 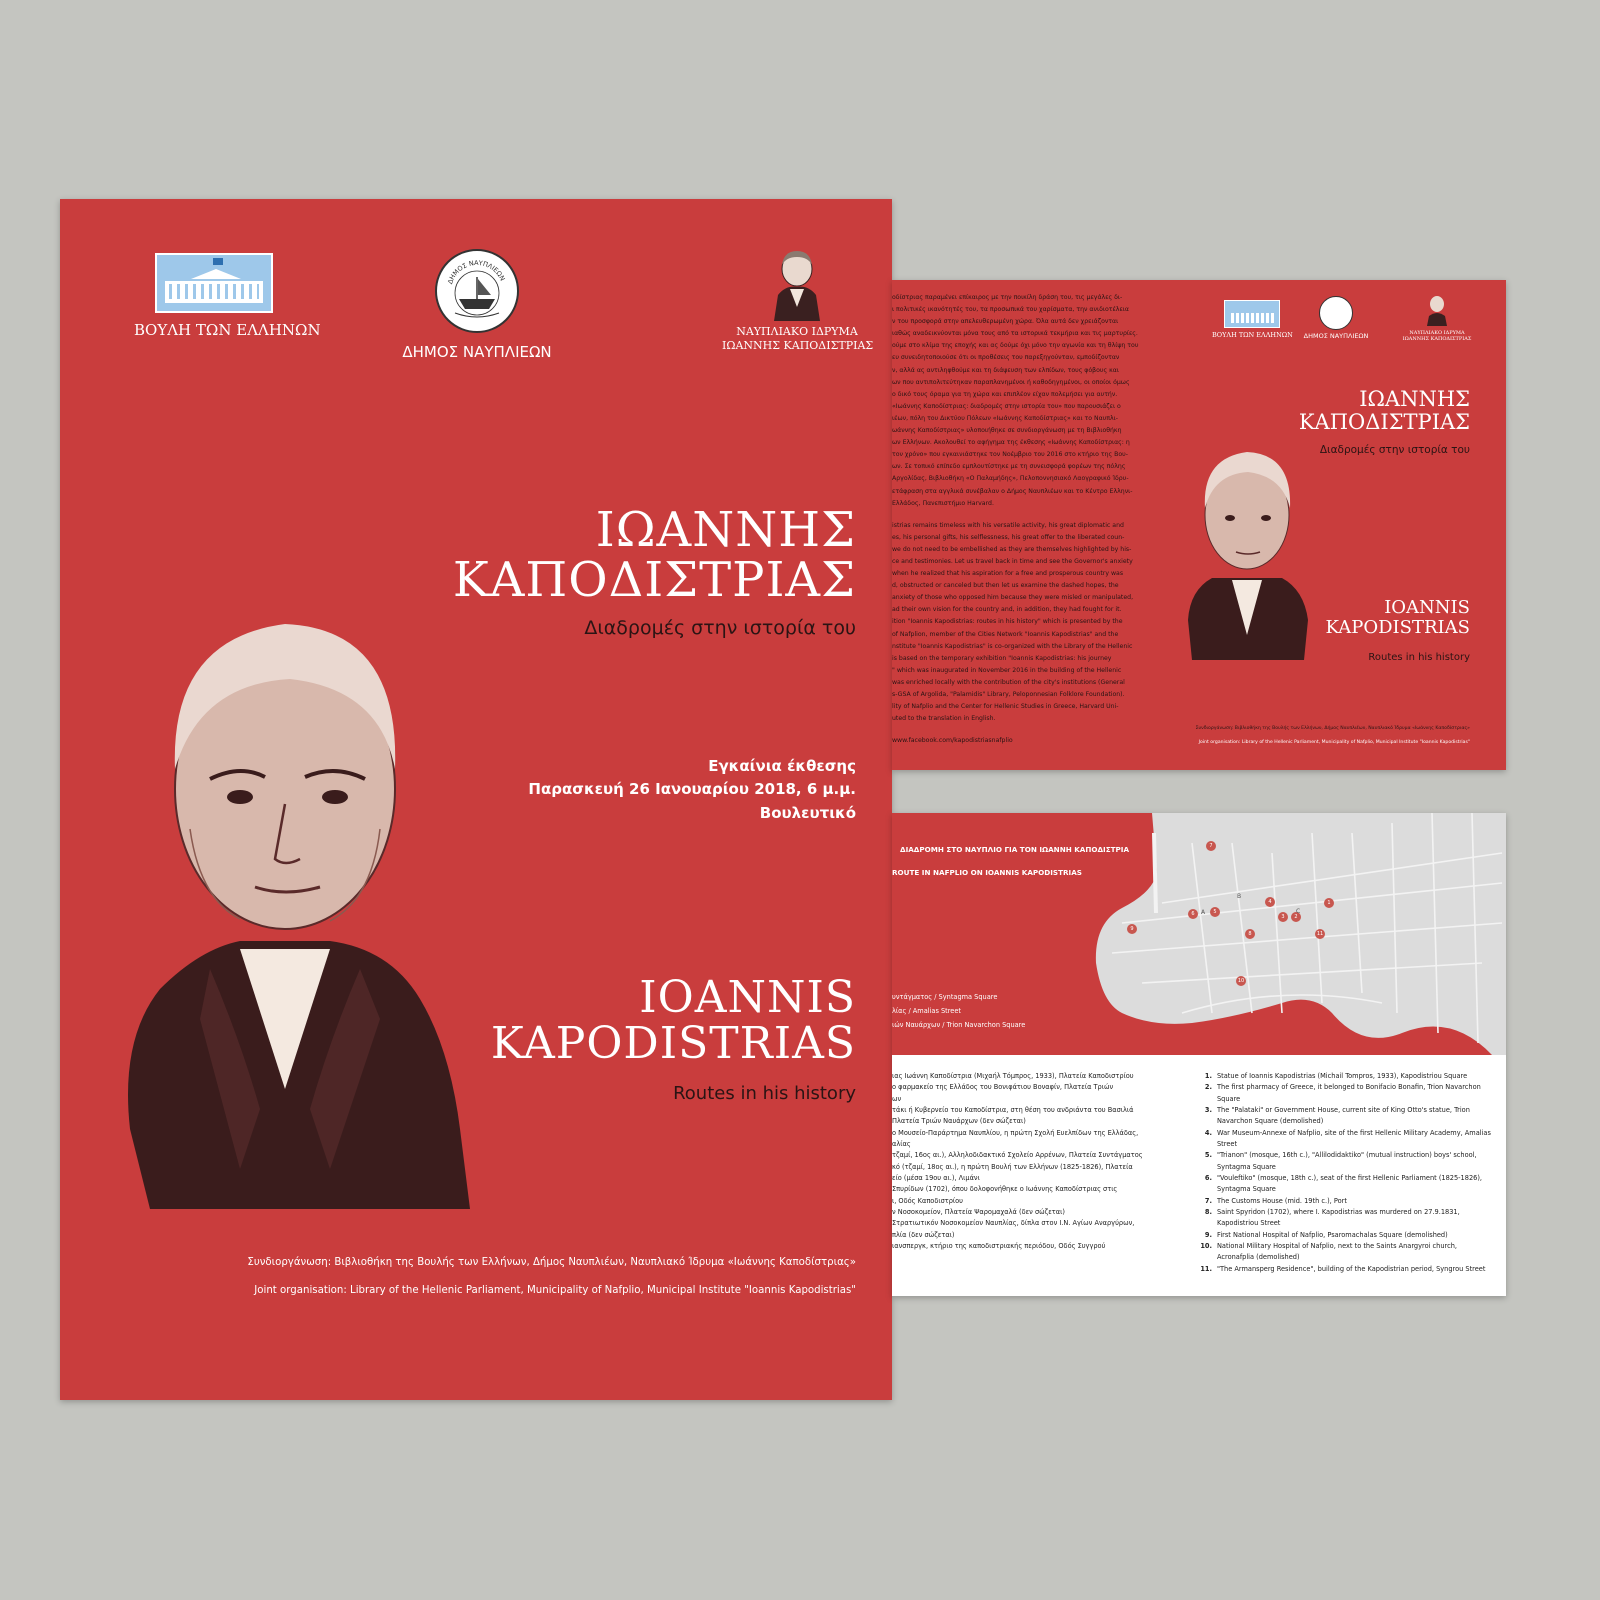 I want to click on map-marker: 4, so click(x=1270, y=902).